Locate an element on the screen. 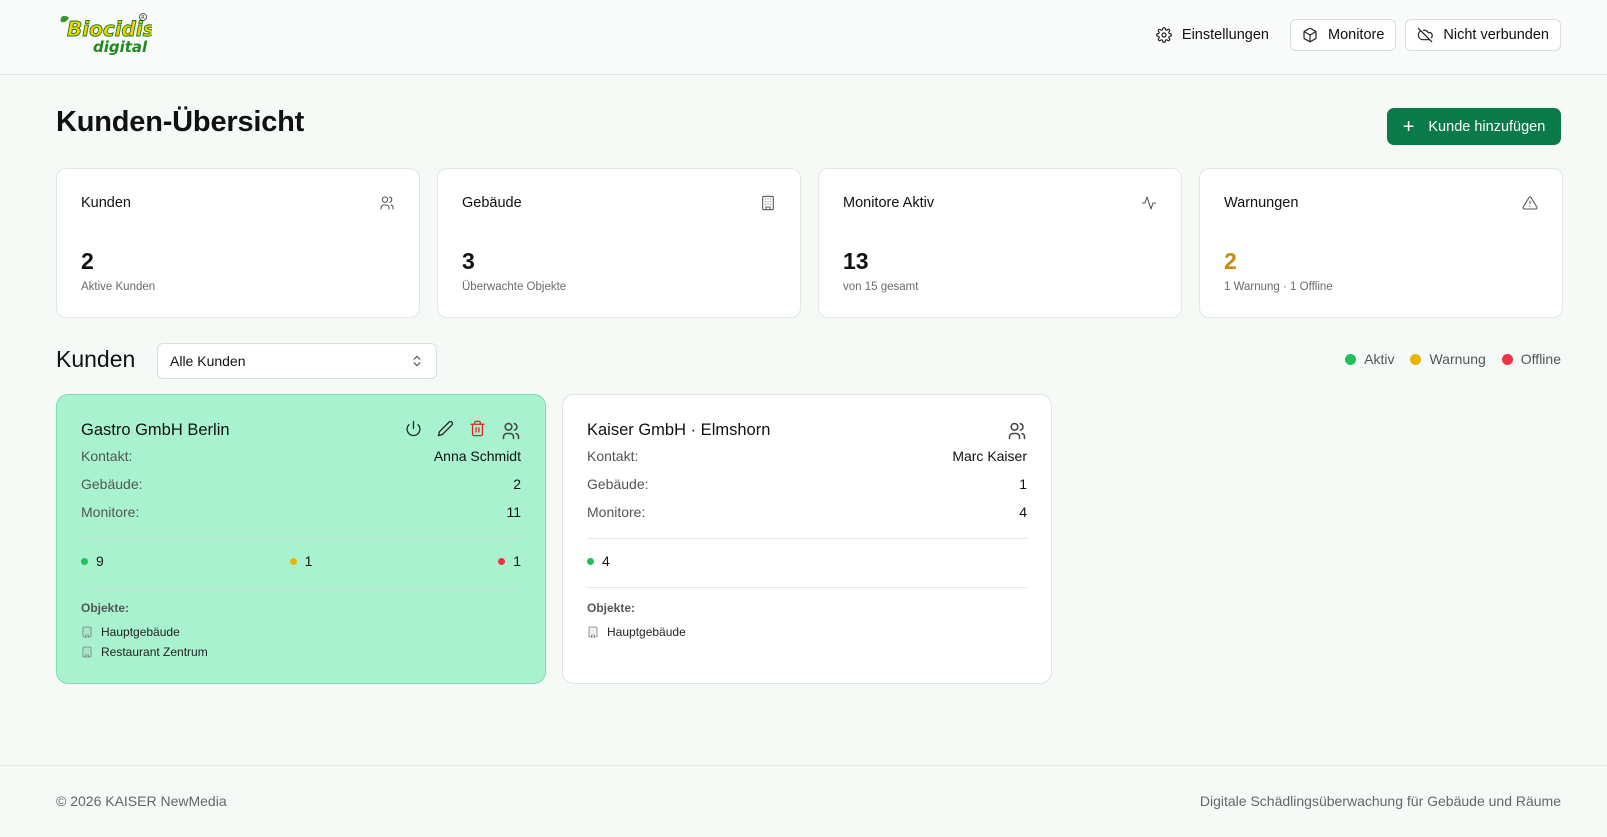 The width and height of the screenshot is (1607, 837). monitors-value: 11 is located at coordinates (513, 512).